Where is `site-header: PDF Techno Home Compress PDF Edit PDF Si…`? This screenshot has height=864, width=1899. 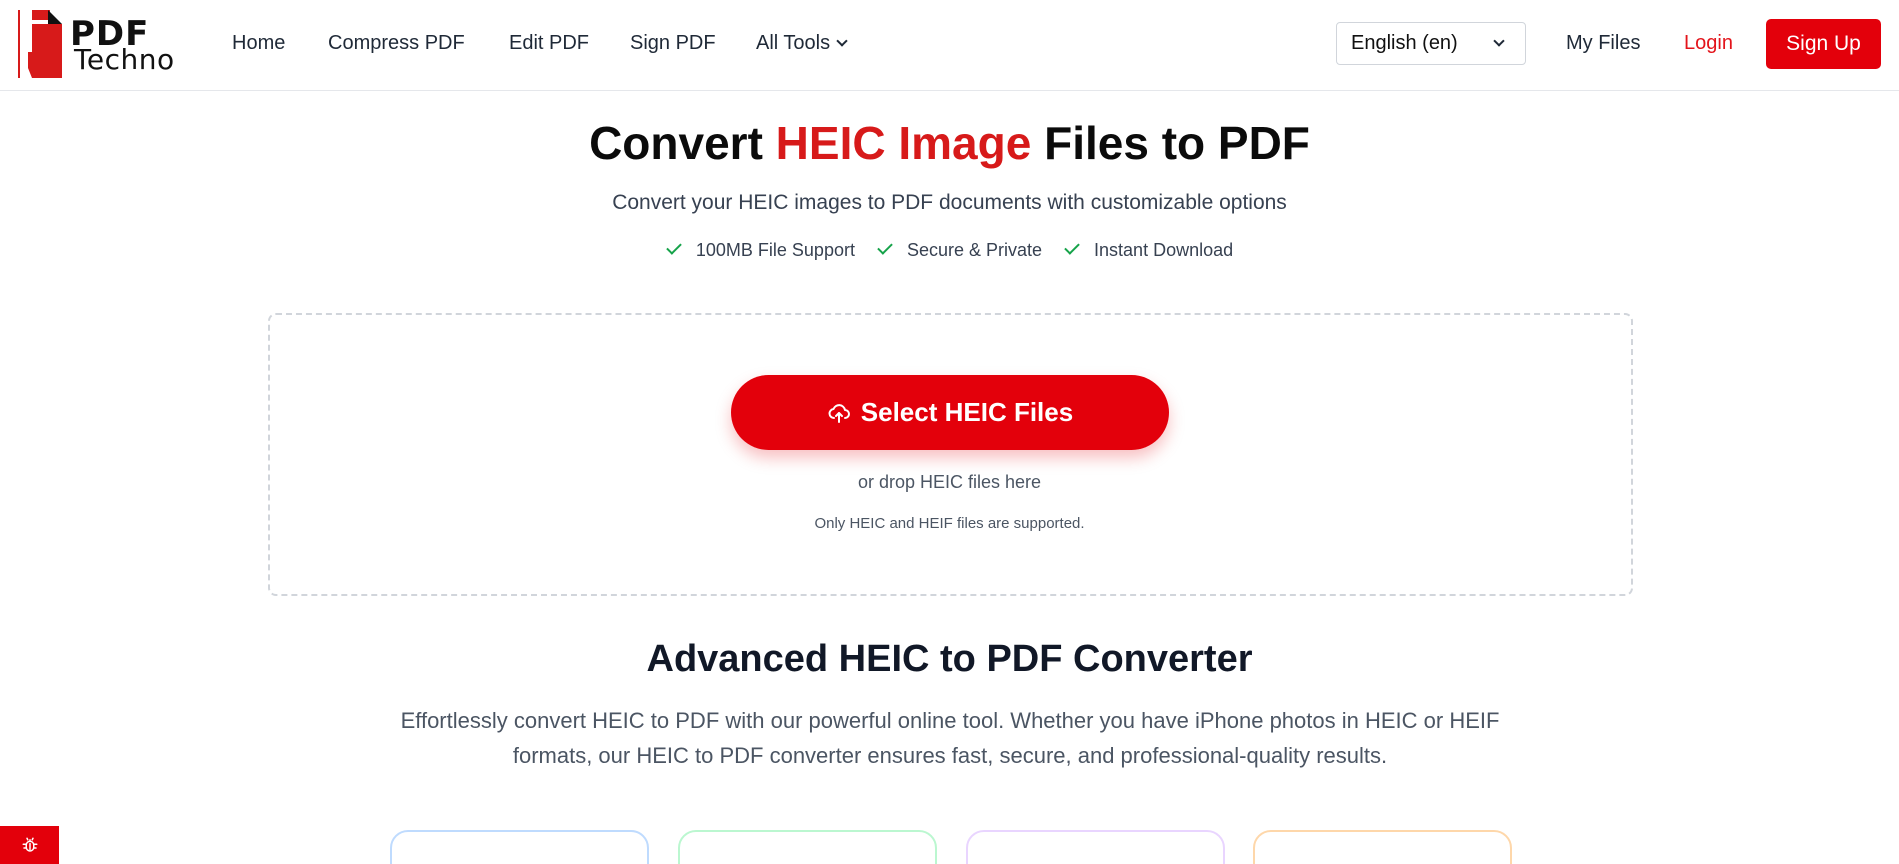 site-header: PDF Techno Home Compress PDF Edit PDF Si… is located at coordinates (949, 45).